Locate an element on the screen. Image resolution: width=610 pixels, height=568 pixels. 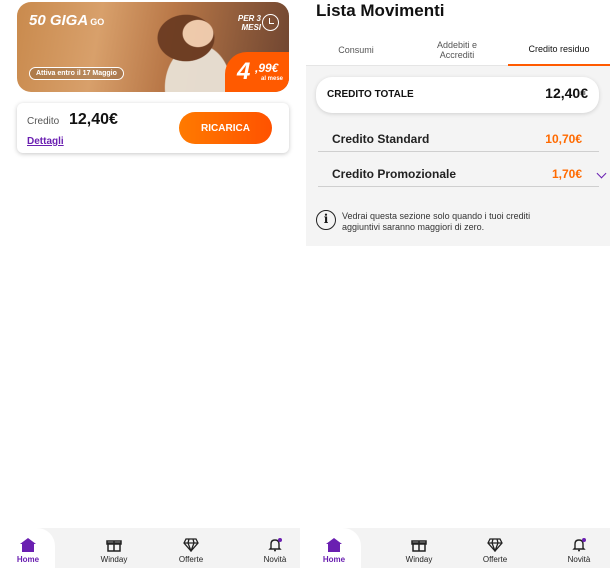
promo-price-period: al mese is located at coordinates (272, 79).